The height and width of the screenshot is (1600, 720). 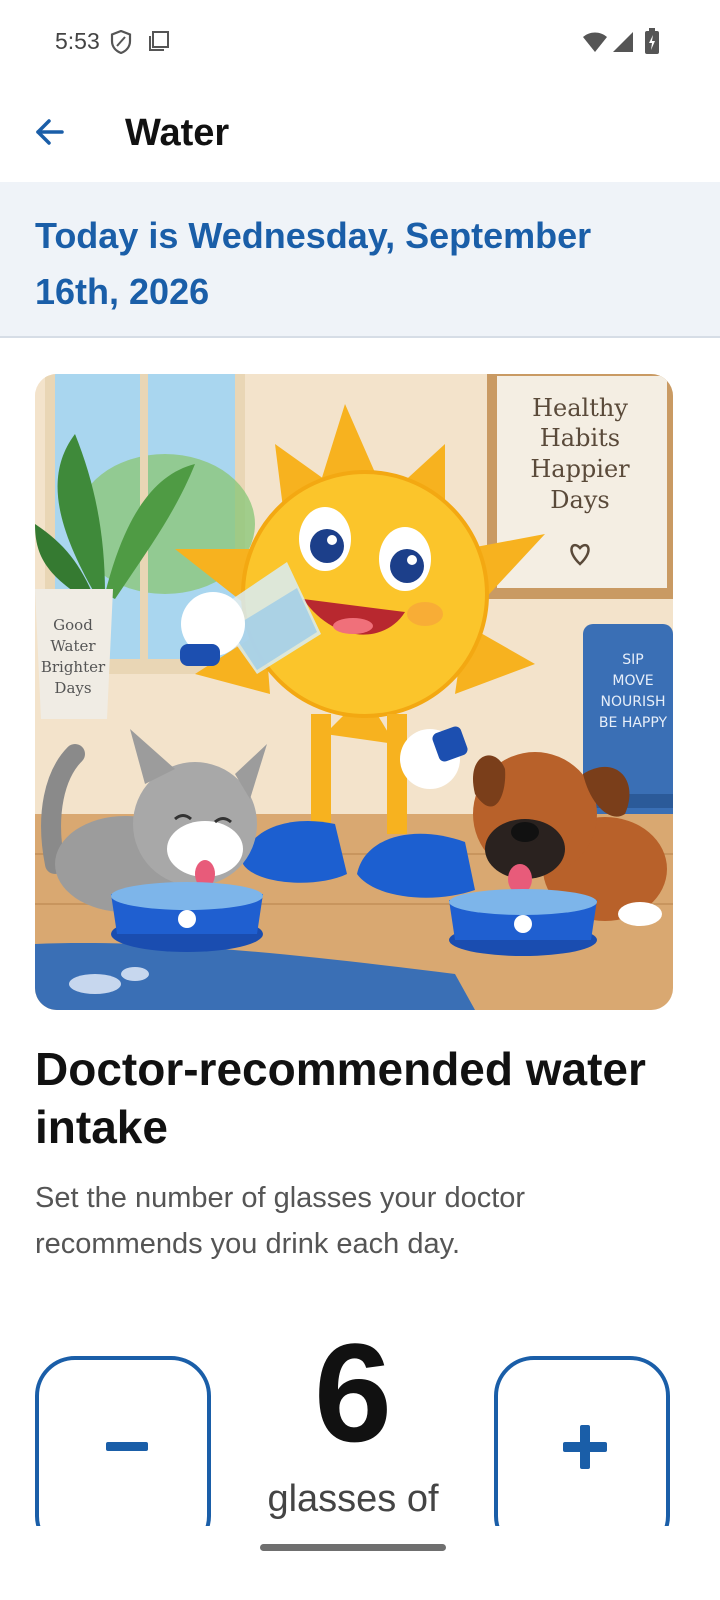 I want to click on arrow-left-icon, so click(x=50, y=132).